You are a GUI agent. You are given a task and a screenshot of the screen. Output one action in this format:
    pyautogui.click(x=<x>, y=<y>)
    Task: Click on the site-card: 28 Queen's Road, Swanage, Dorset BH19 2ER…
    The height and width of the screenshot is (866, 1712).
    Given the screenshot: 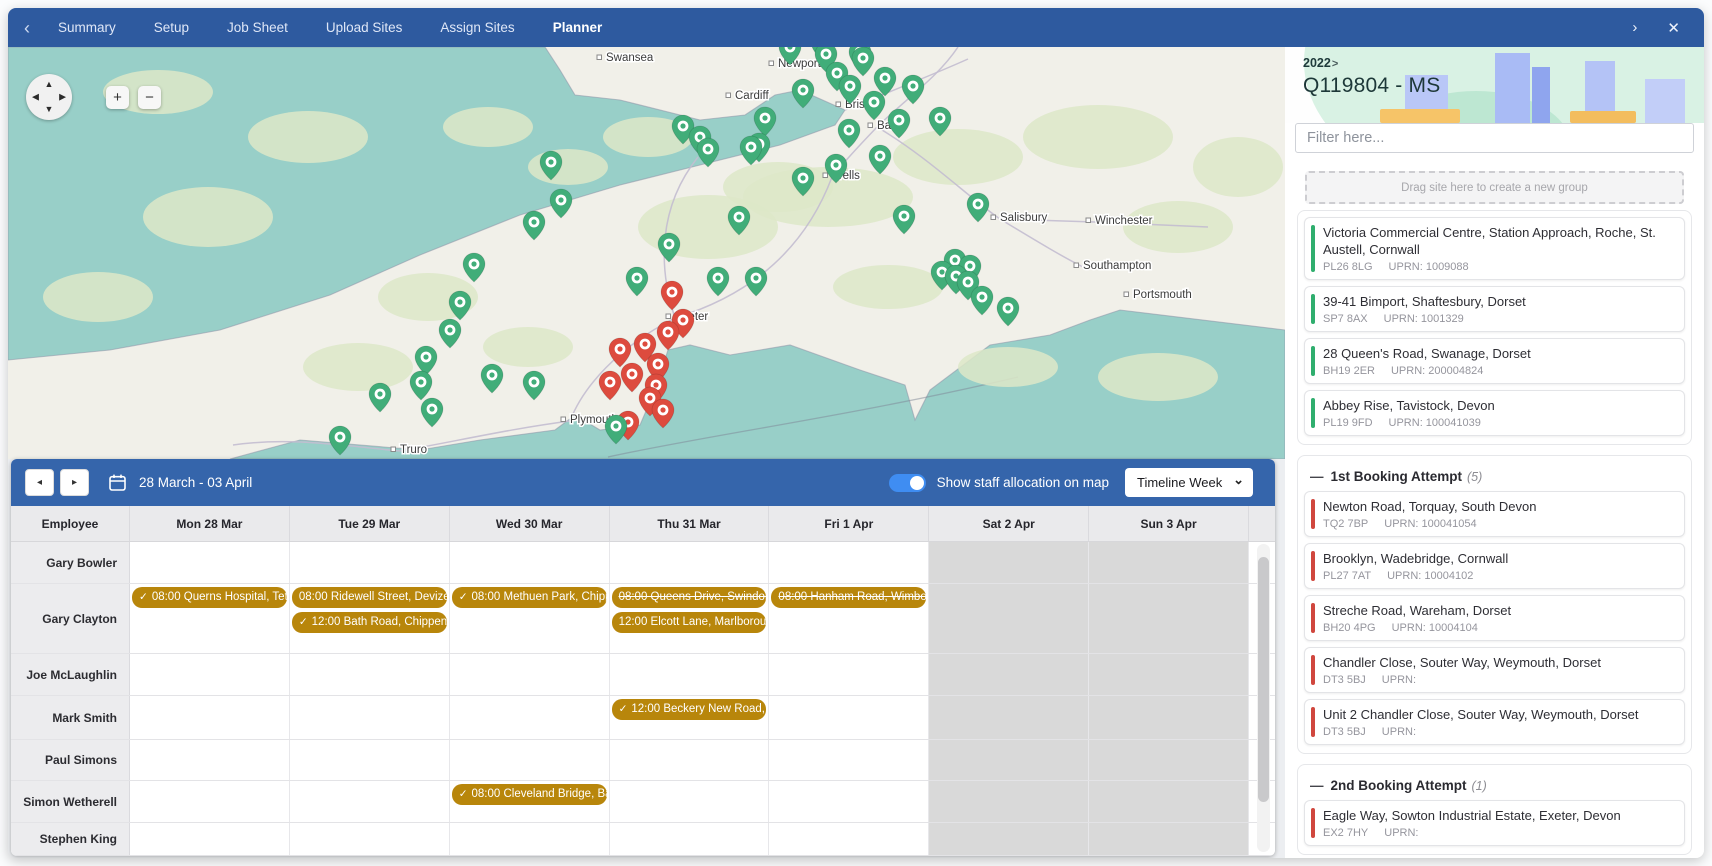 What is the action you would take?
    pyautogui.click(x=1494, y=361)
    